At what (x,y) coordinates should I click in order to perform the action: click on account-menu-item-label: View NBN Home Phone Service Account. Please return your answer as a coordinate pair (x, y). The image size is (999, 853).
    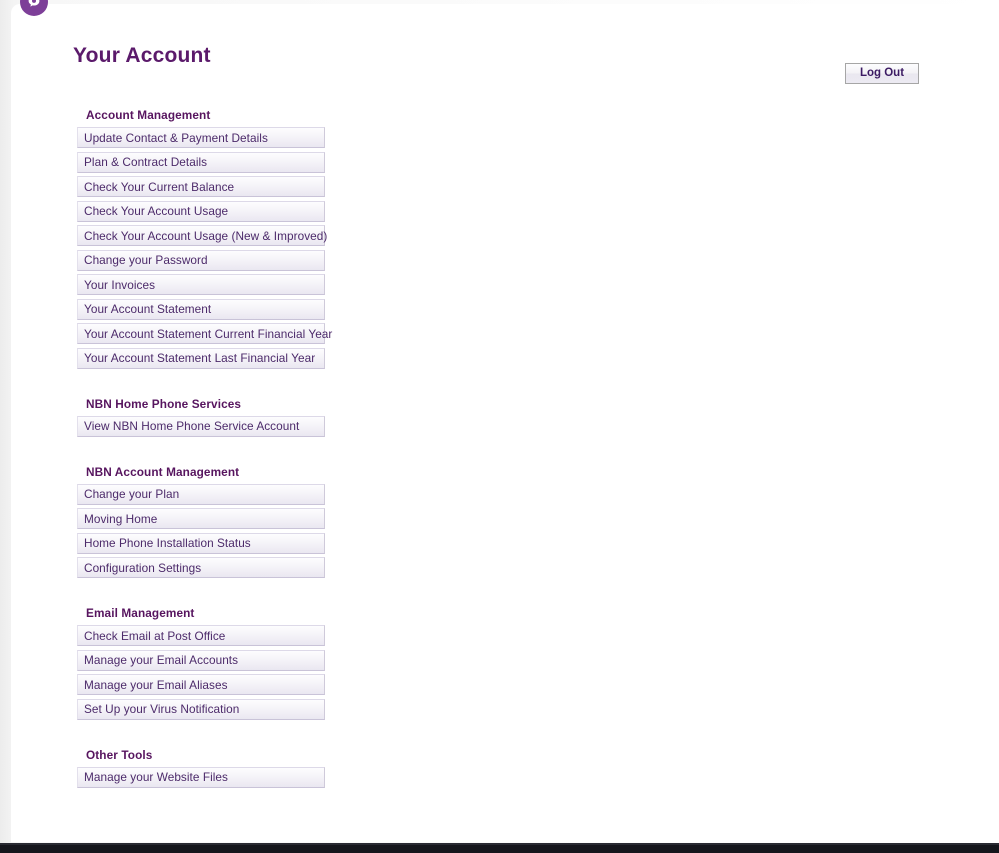
    Looking at the image, I should click on (192, 426).